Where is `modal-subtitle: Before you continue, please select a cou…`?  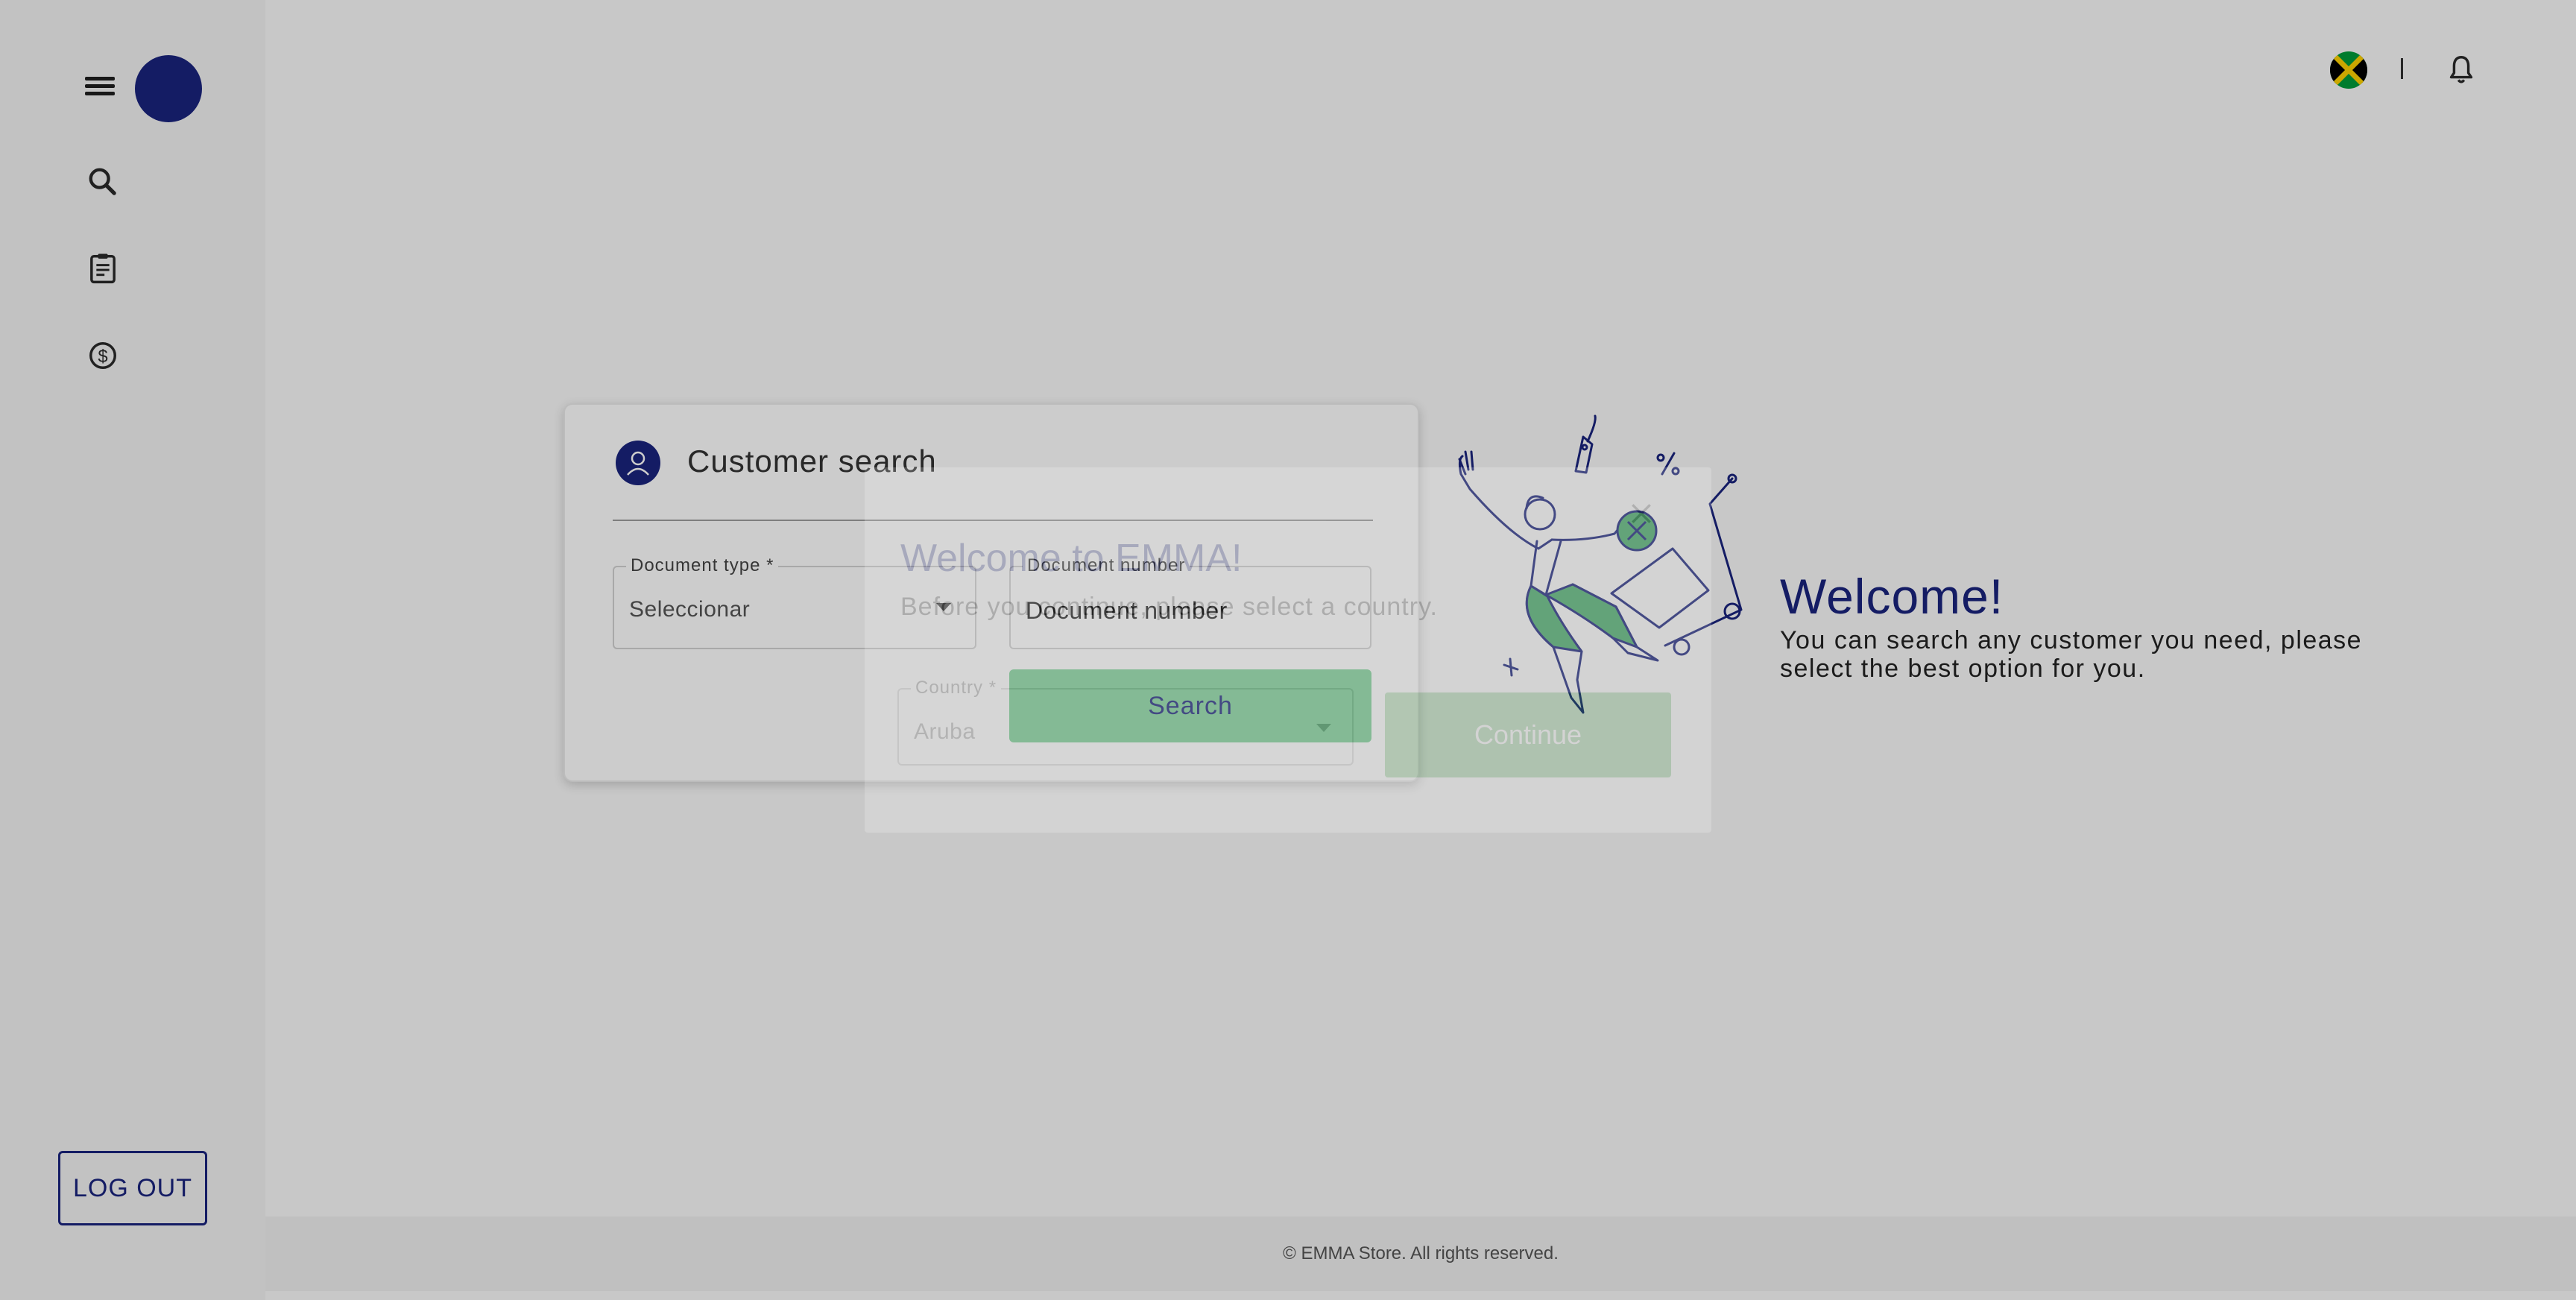
modal-subtitle: Before you continue, please select a cou… is located at coordinates (1169, 607).